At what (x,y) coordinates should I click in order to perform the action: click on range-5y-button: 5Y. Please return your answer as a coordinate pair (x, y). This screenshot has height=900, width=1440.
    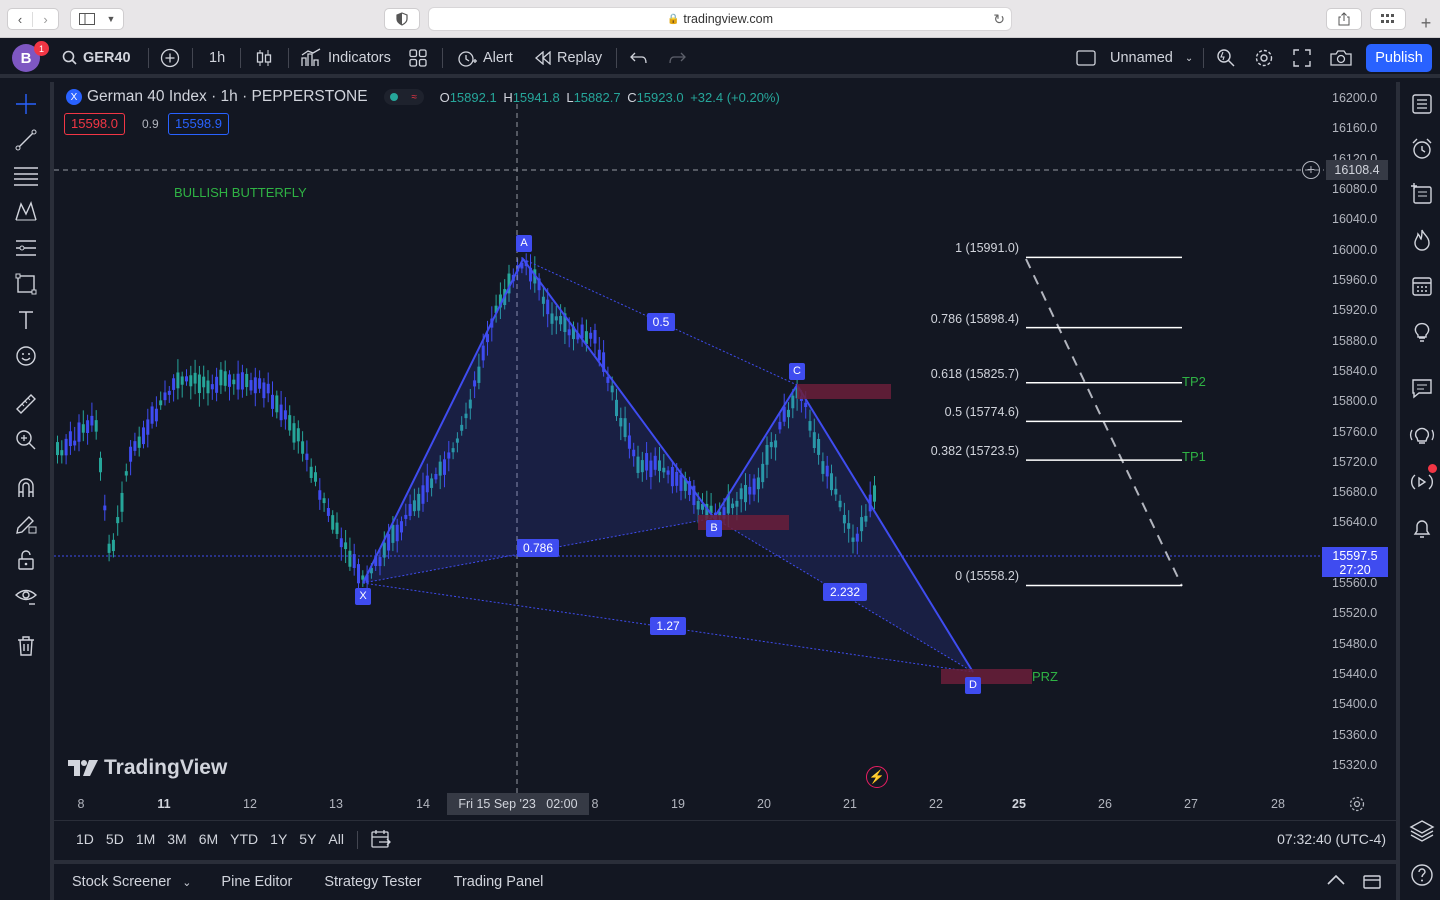
    Looking at the image, I should click on (307, 839).